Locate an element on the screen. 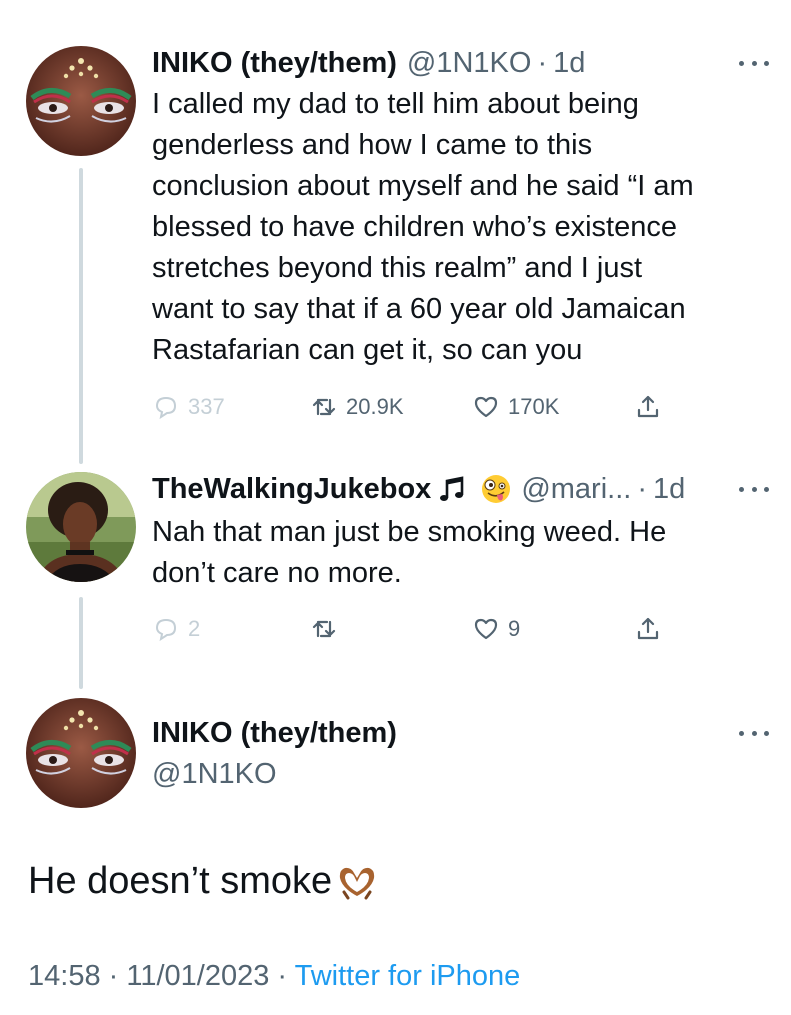 This screenshot has height=1015, width=791. heart-hands-emoji is located at coordinates (357, 882).